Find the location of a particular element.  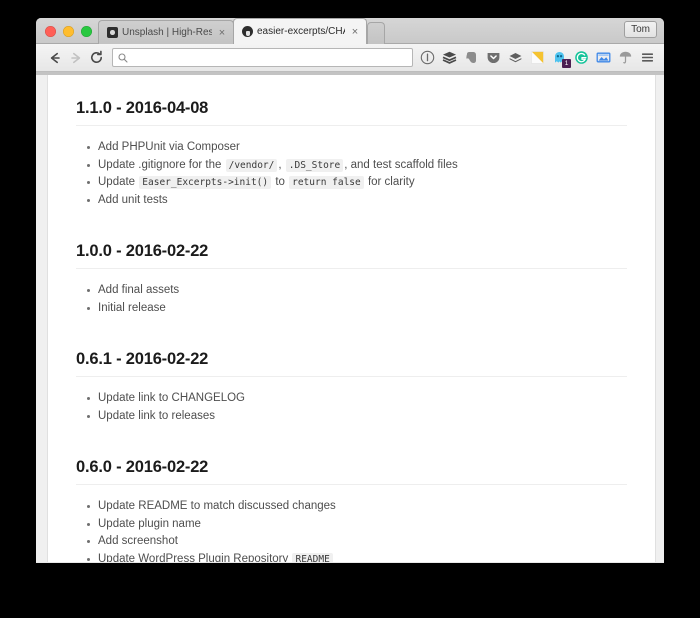

extension-icons: 1 is located at coordinates (537, 58).